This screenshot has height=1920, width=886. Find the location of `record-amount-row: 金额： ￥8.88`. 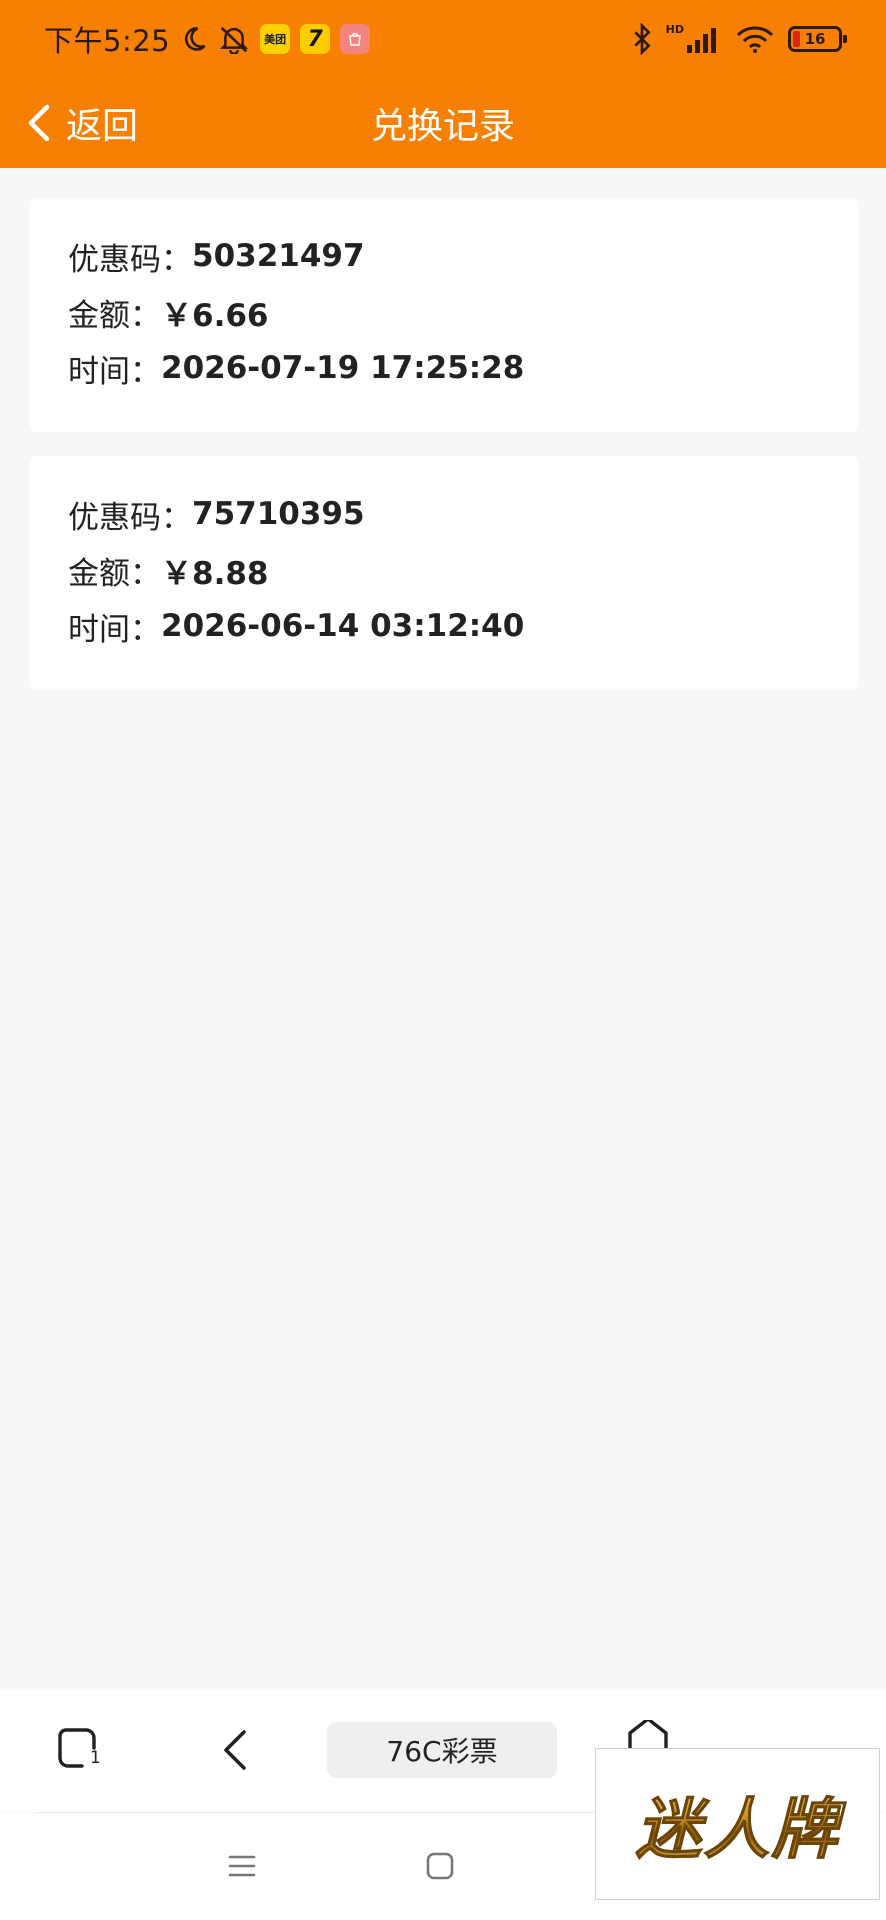

record-amount-row: 金额： ￥8.88 is located at coordinates (444, 570).